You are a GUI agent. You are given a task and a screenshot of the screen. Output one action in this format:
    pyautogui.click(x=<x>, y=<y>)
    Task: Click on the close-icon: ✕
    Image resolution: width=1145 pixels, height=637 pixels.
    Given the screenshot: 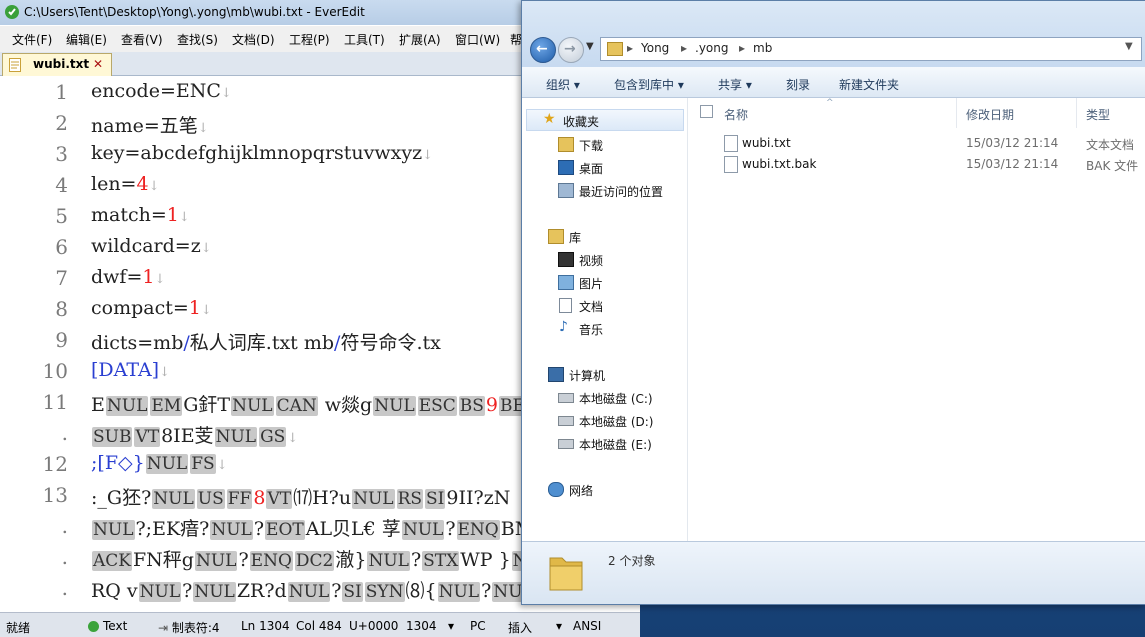 What is the action you would take?
    pyautogui.click(x=98, y=64)
    